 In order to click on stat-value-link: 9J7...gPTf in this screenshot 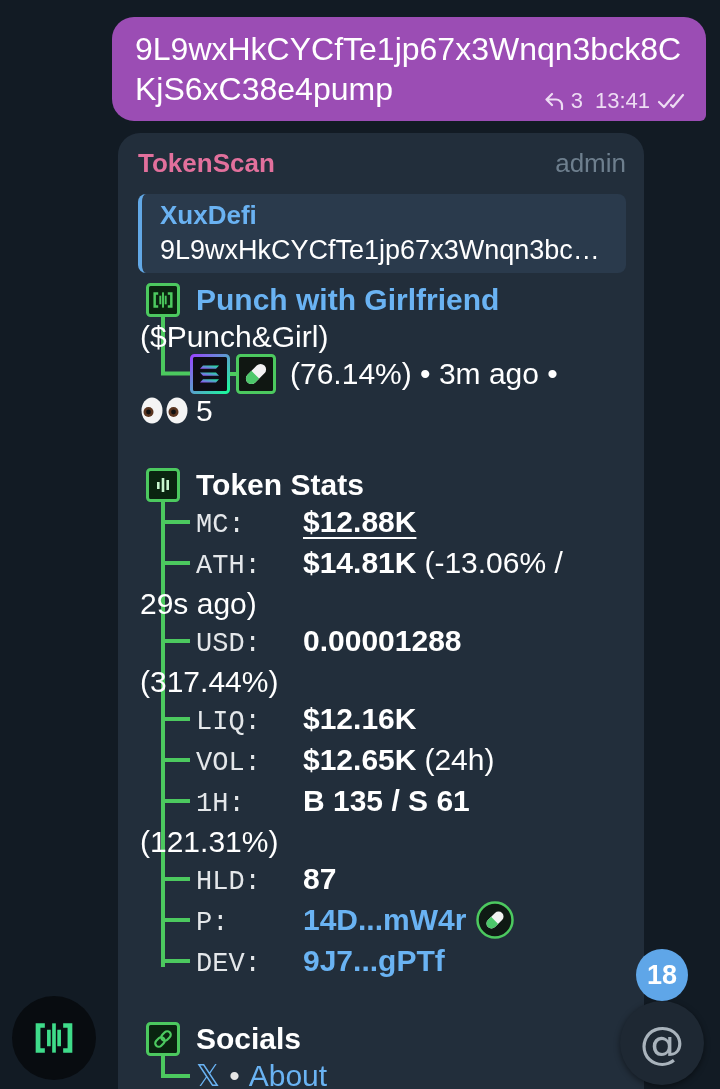, I will do `click(374, 960)`.